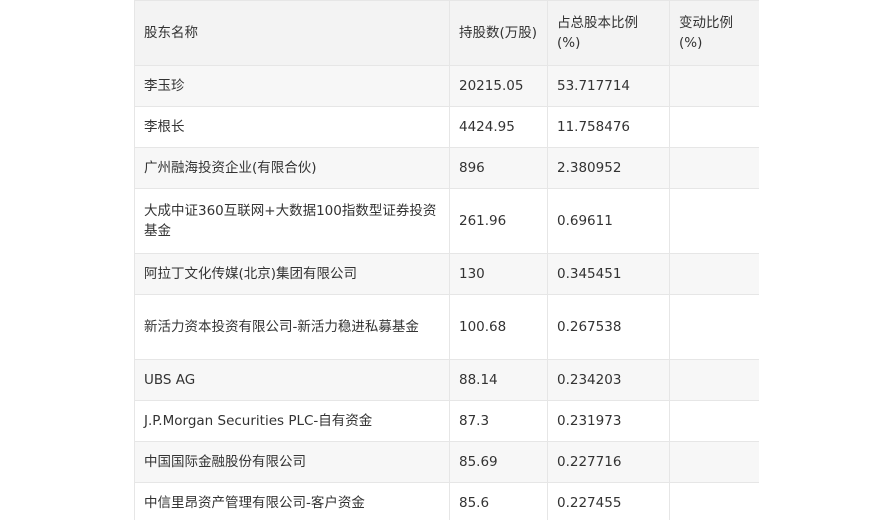 The width and height of the screenshot is (893, 520). I want to click on cell-share-ratio: 2.380952, so click(608, 168).